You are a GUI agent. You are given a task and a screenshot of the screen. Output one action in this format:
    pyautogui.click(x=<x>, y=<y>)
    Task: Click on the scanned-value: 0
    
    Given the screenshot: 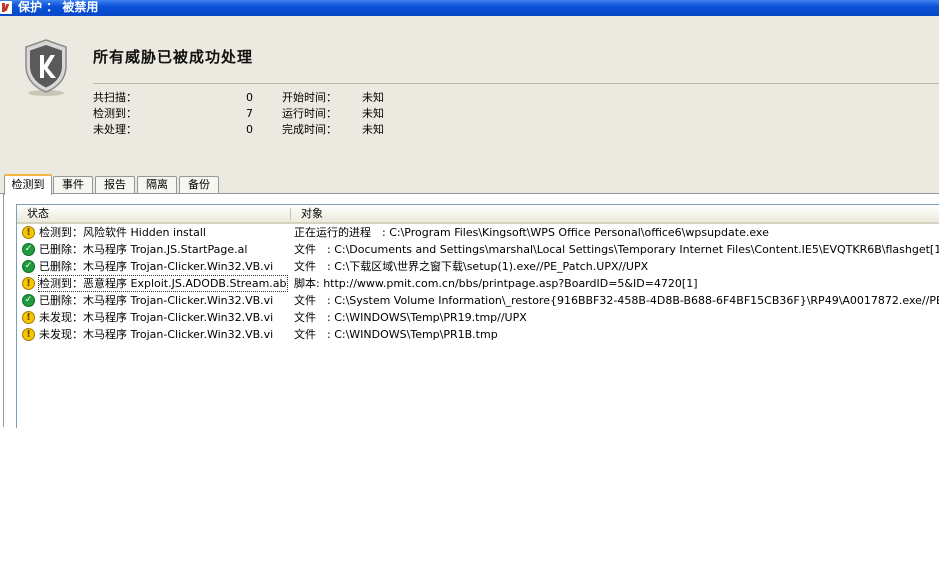 What is the action you would take?
    pyautogui.click(x=249, y=97)
    